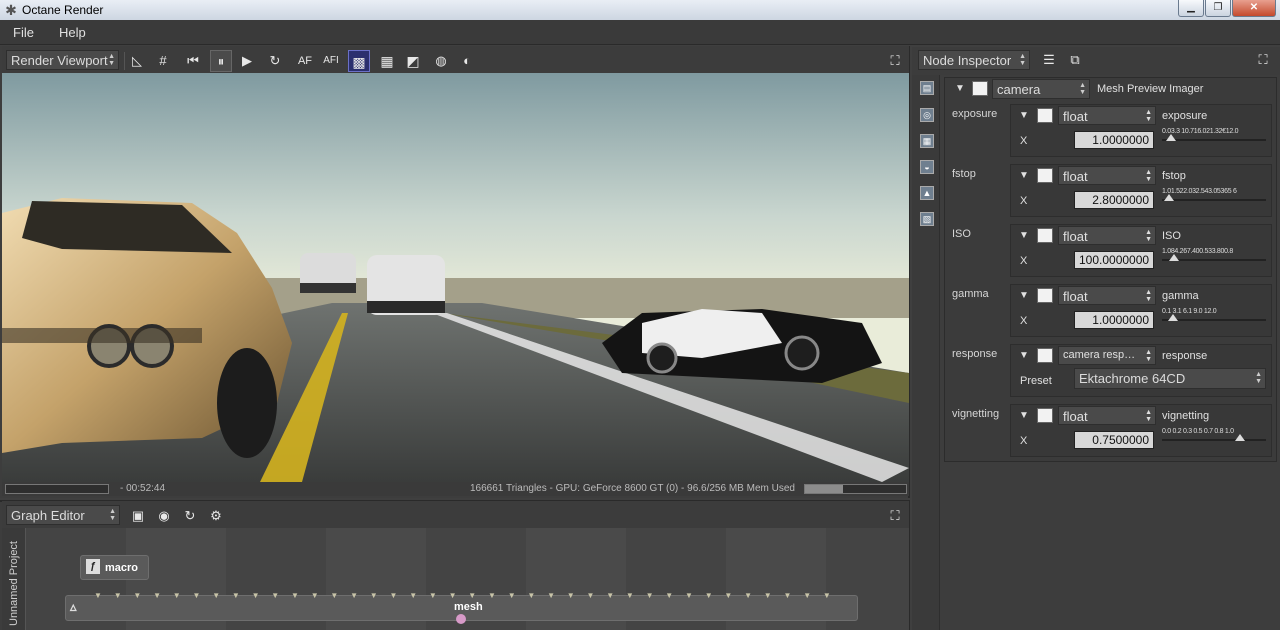 The width and height of the screenshot is (1280, 630). I want to click on graph-settings-icon: ⚙, so click(216, 516).